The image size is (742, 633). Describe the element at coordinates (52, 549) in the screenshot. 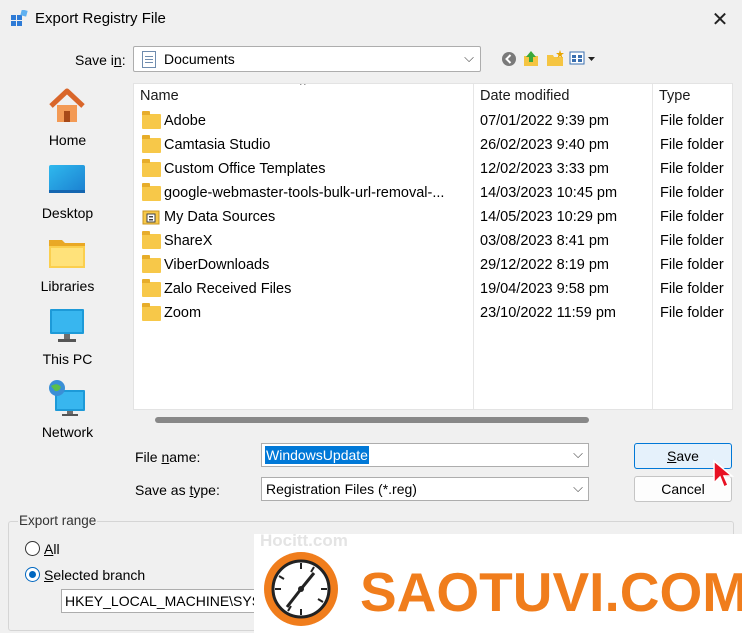

I see `export-all-label: All` at that location.